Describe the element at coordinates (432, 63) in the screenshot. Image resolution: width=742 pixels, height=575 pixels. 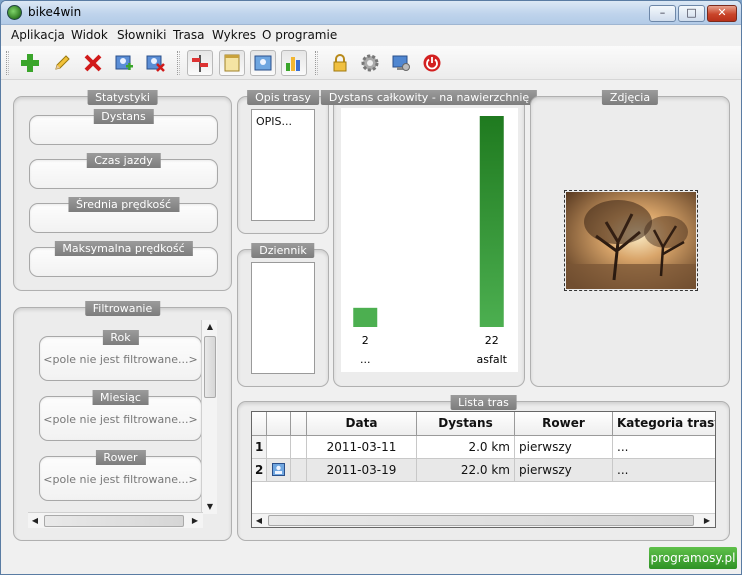
I see `exit-button` at that location.